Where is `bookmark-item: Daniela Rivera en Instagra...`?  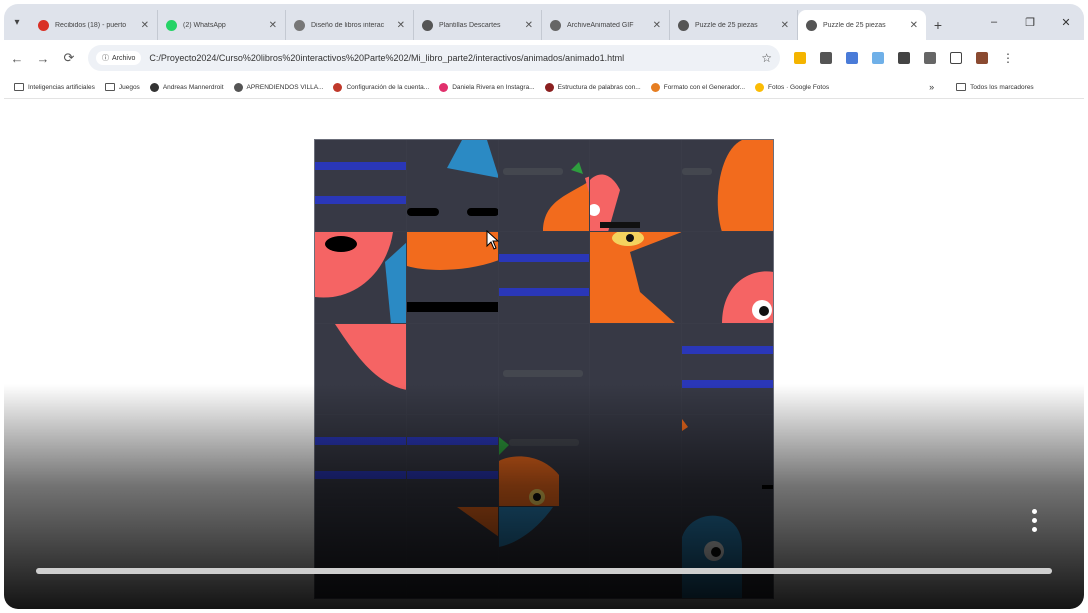
bookmark-item: Daniela Rivera en Instagra... is located at coordinates (487, 87).